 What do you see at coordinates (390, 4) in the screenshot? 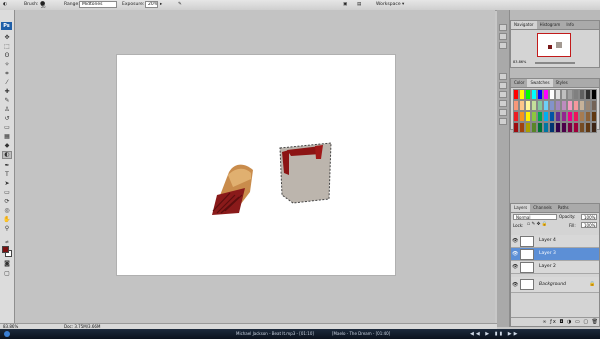
I see `workspace-menu: Workspace ▾` at bounding box center [390, 4].